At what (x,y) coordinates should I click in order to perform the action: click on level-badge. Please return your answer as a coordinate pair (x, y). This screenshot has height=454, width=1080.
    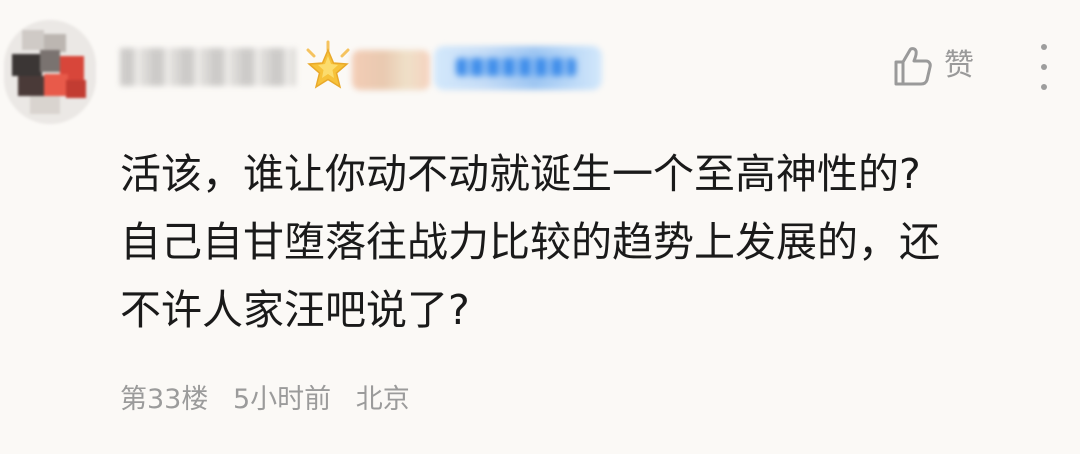
    Looking at the image, I should click on (391, 70).